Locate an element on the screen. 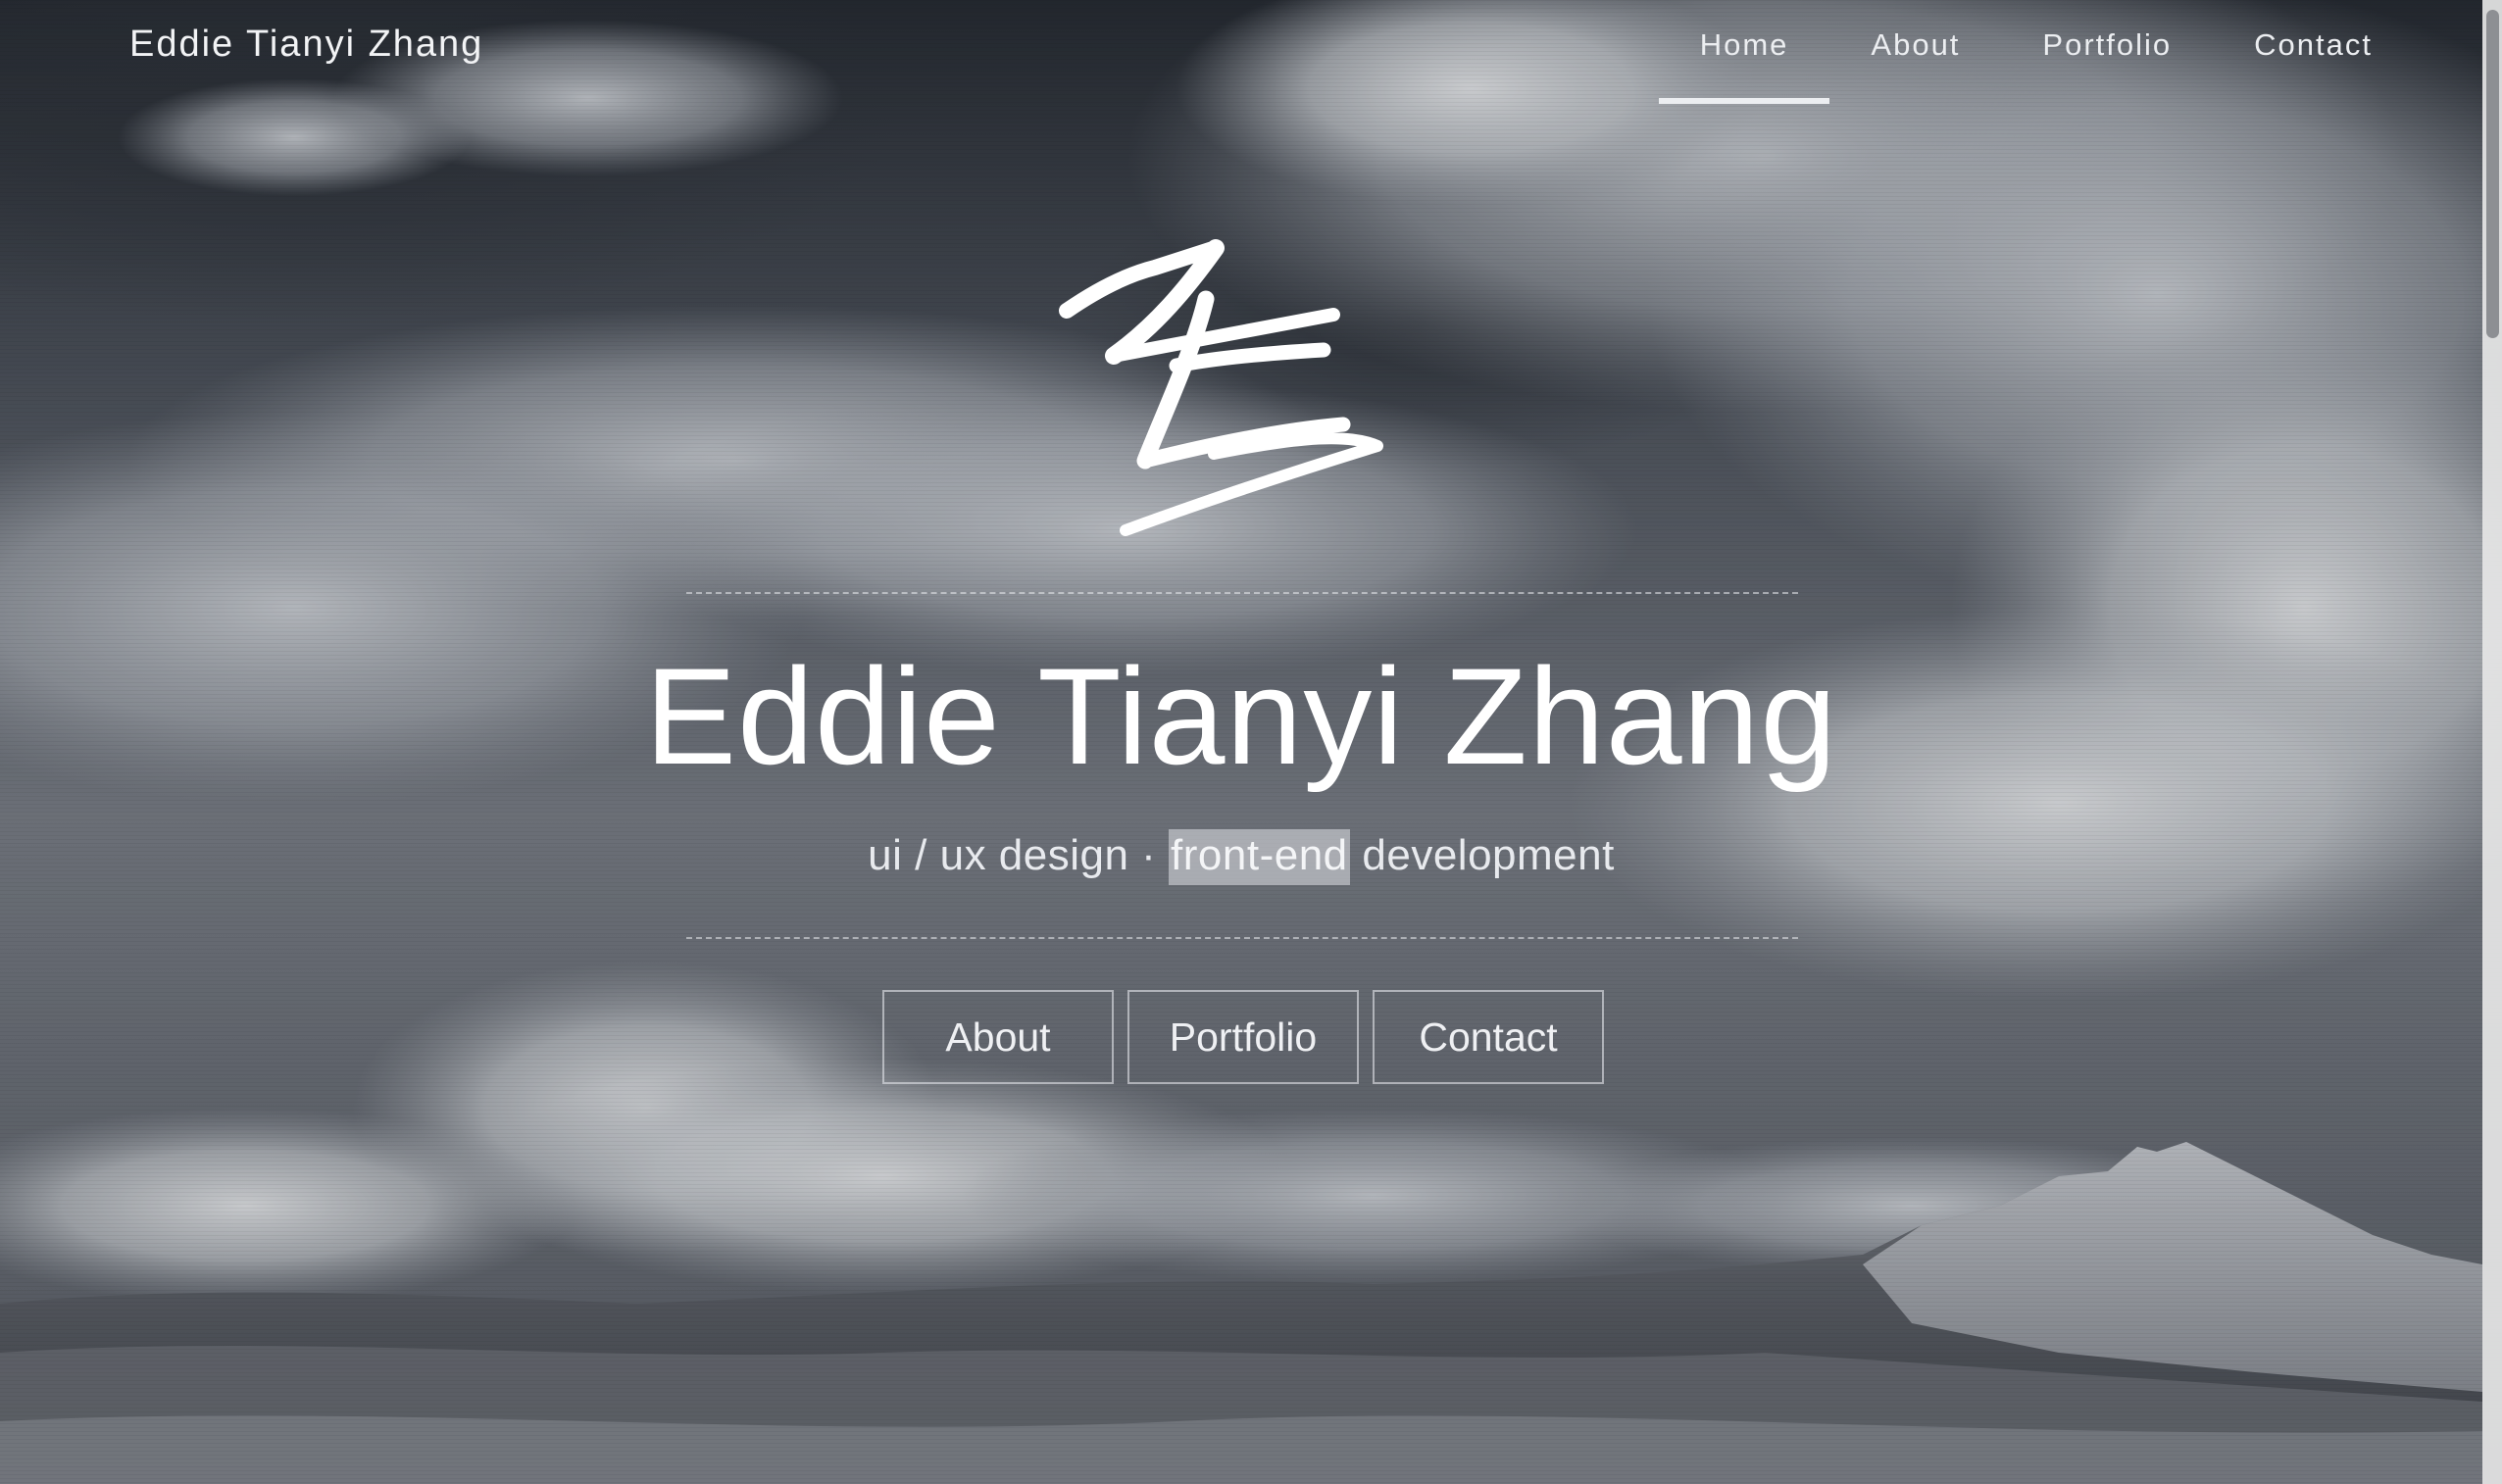 The height and width of the screenshot is (1484, 2502). page-scrollbar is located at coordinates (2492, 742).